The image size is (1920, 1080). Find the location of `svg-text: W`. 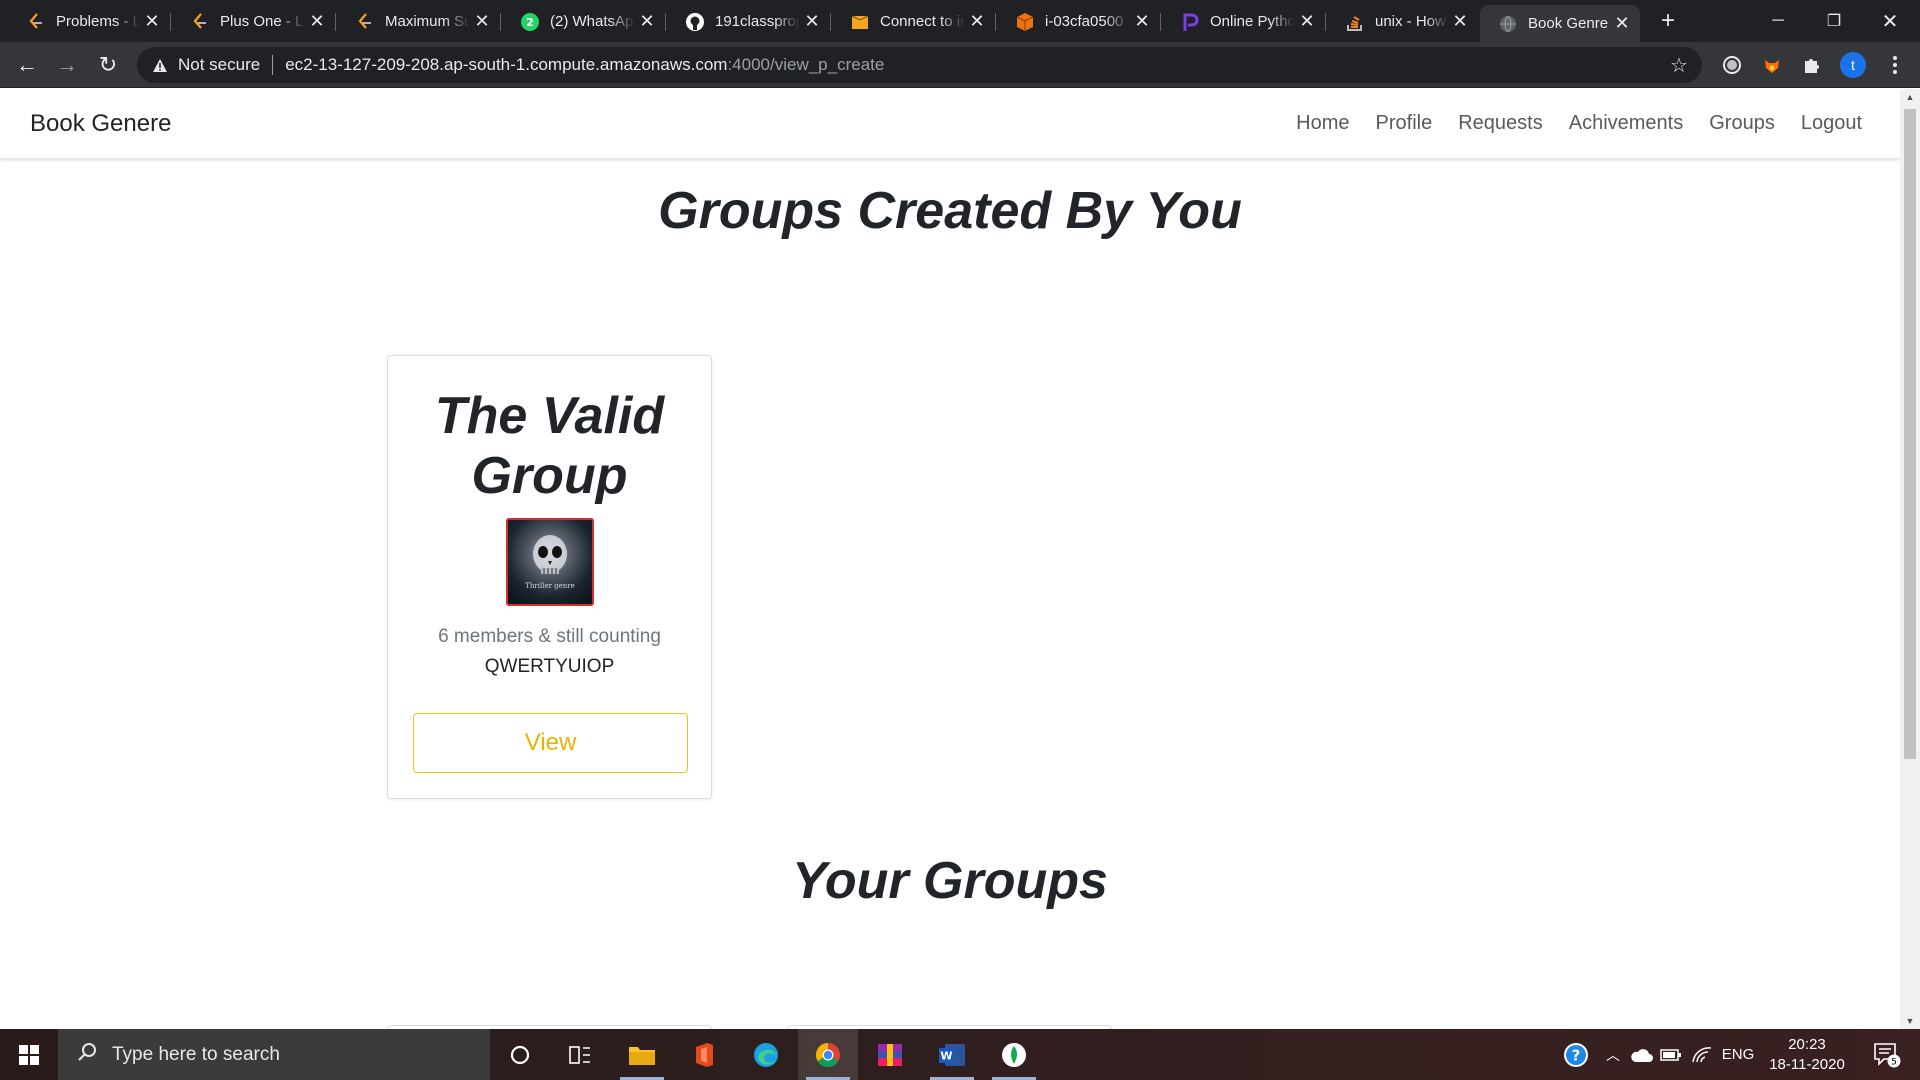

svg-text: W is located at coordinates (946, 1055).